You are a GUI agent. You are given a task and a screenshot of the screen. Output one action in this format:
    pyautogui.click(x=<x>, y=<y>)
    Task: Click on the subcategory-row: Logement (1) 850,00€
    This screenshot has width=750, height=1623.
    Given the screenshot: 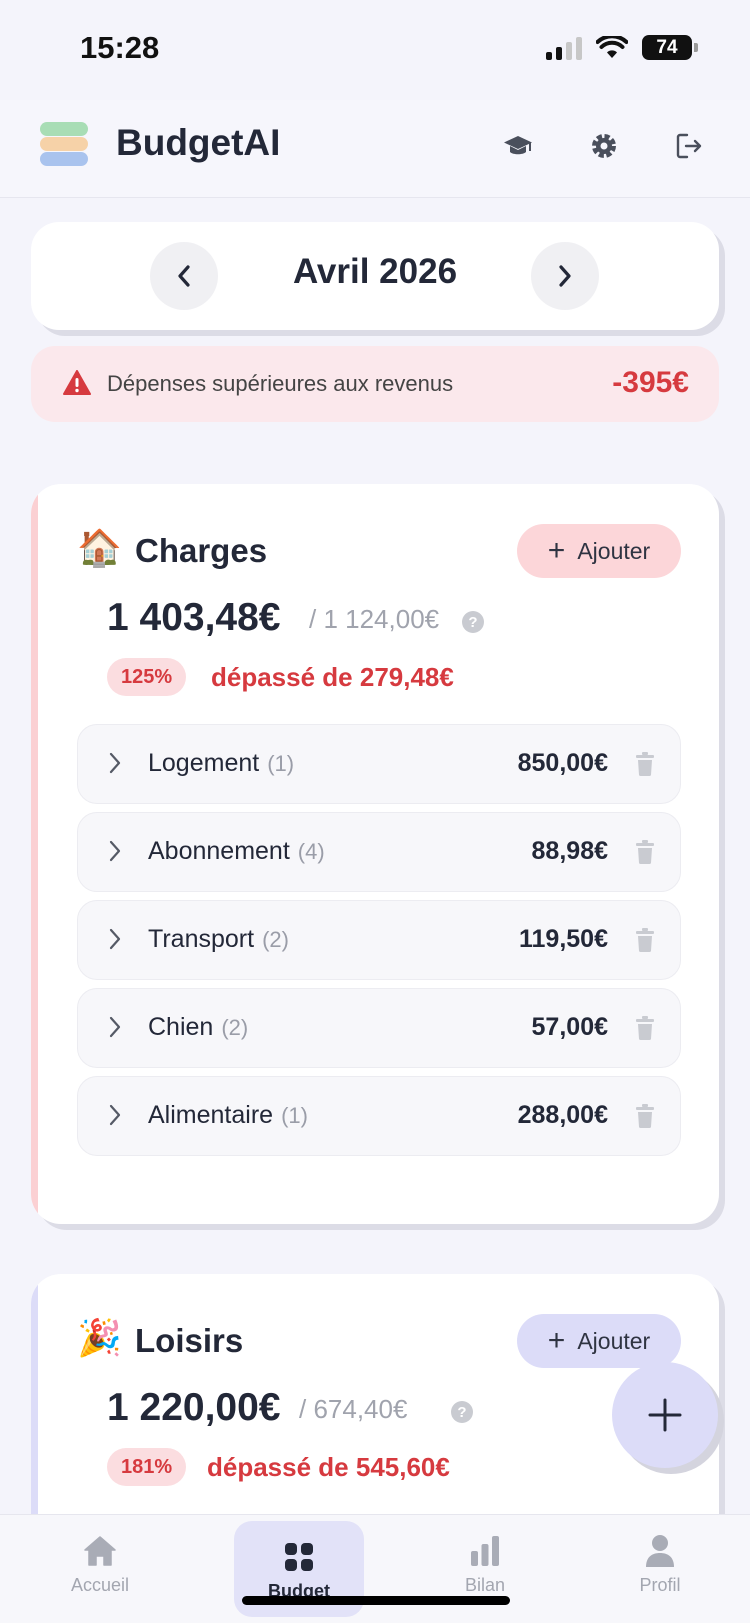 What is the action you would take?
    pyautogui.click(x=379, y=764)
    